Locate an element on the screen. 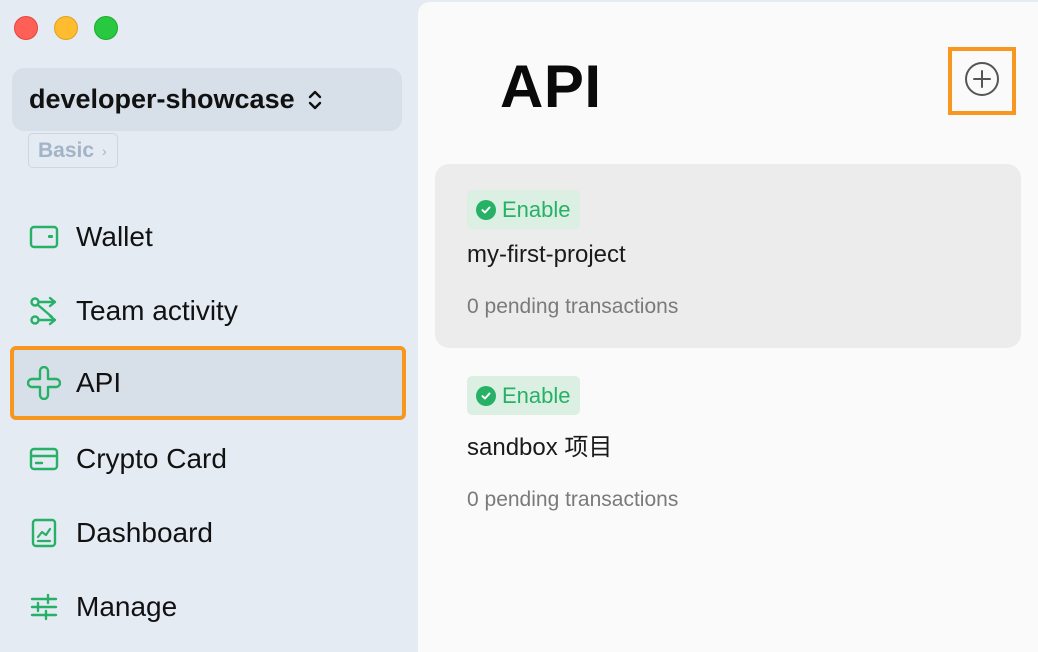 Image resolution: width=1038 pixels, height=652 pixels. sidebar-item-label: API is located at coordinates (99, 382).